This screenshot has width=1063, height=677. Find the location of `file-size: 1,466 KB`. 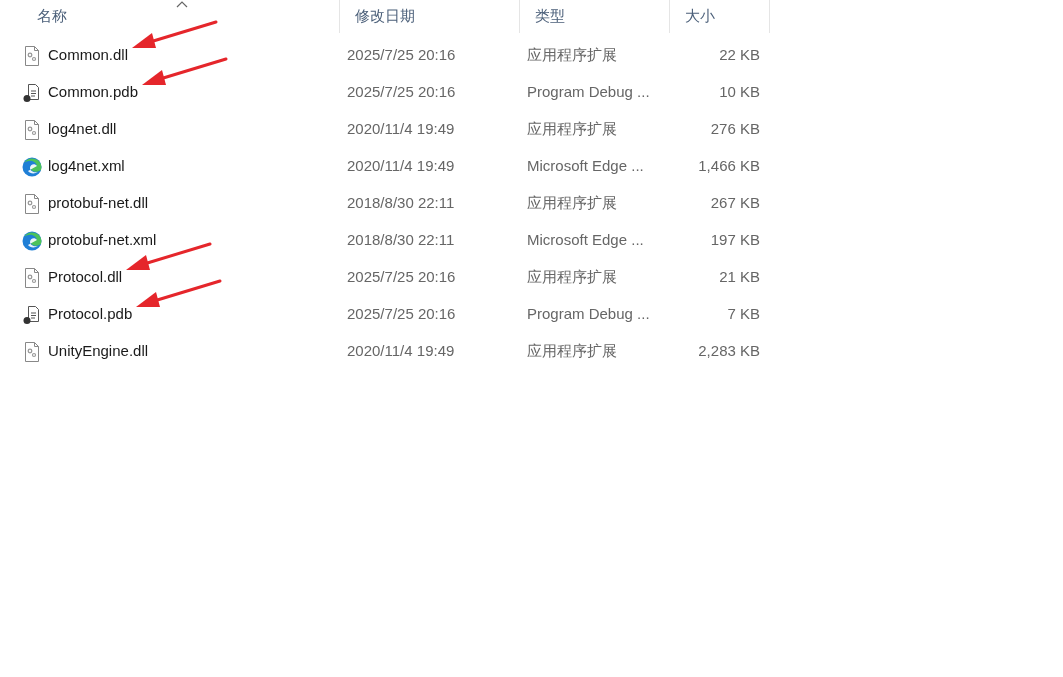

file-size: 1,466 KB is located at coordinates (729, 166).